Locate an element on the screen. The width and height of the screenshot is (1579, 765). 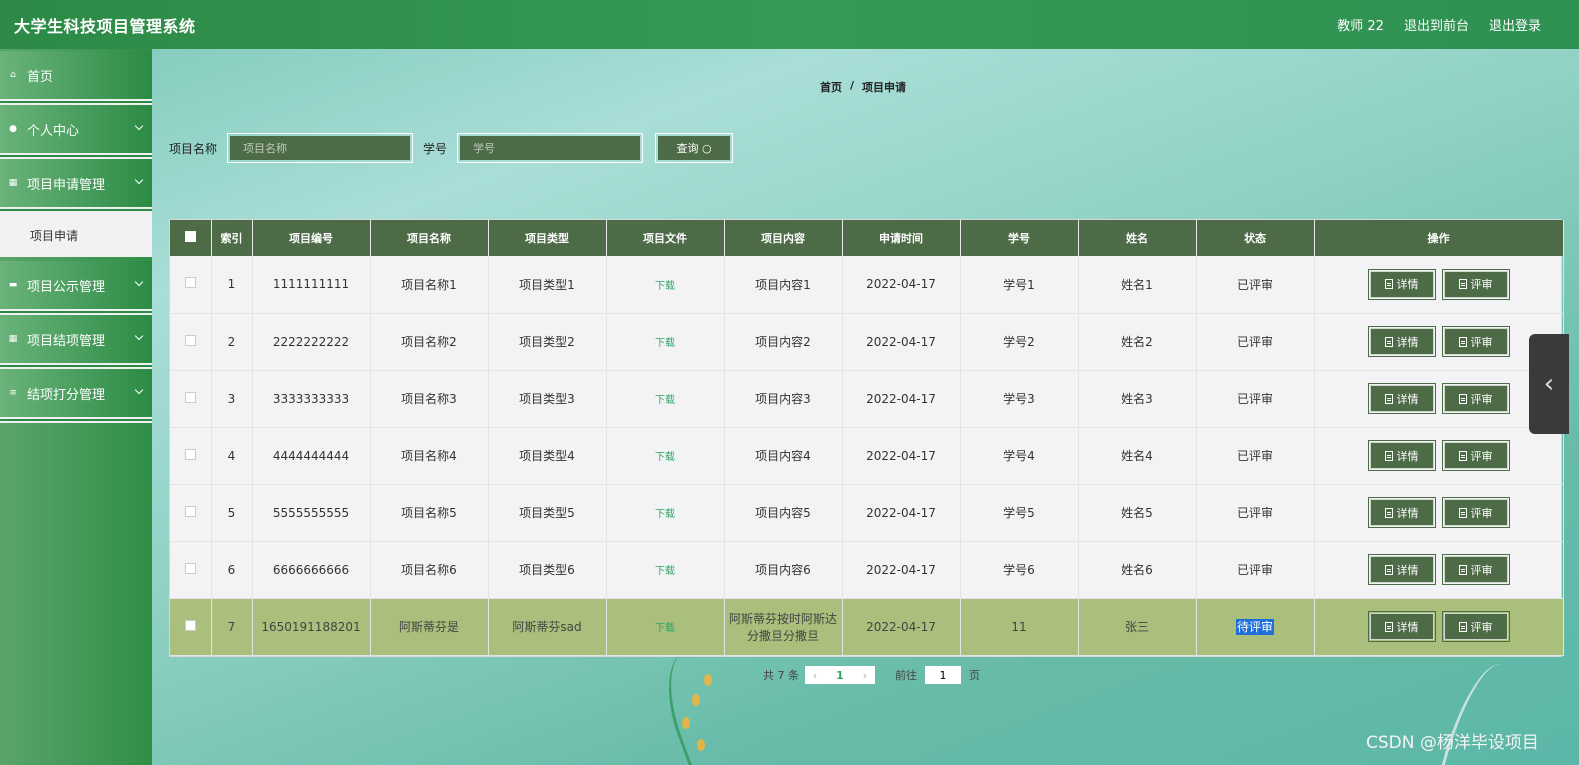
project-name-input is located at coordinates (320, 148).